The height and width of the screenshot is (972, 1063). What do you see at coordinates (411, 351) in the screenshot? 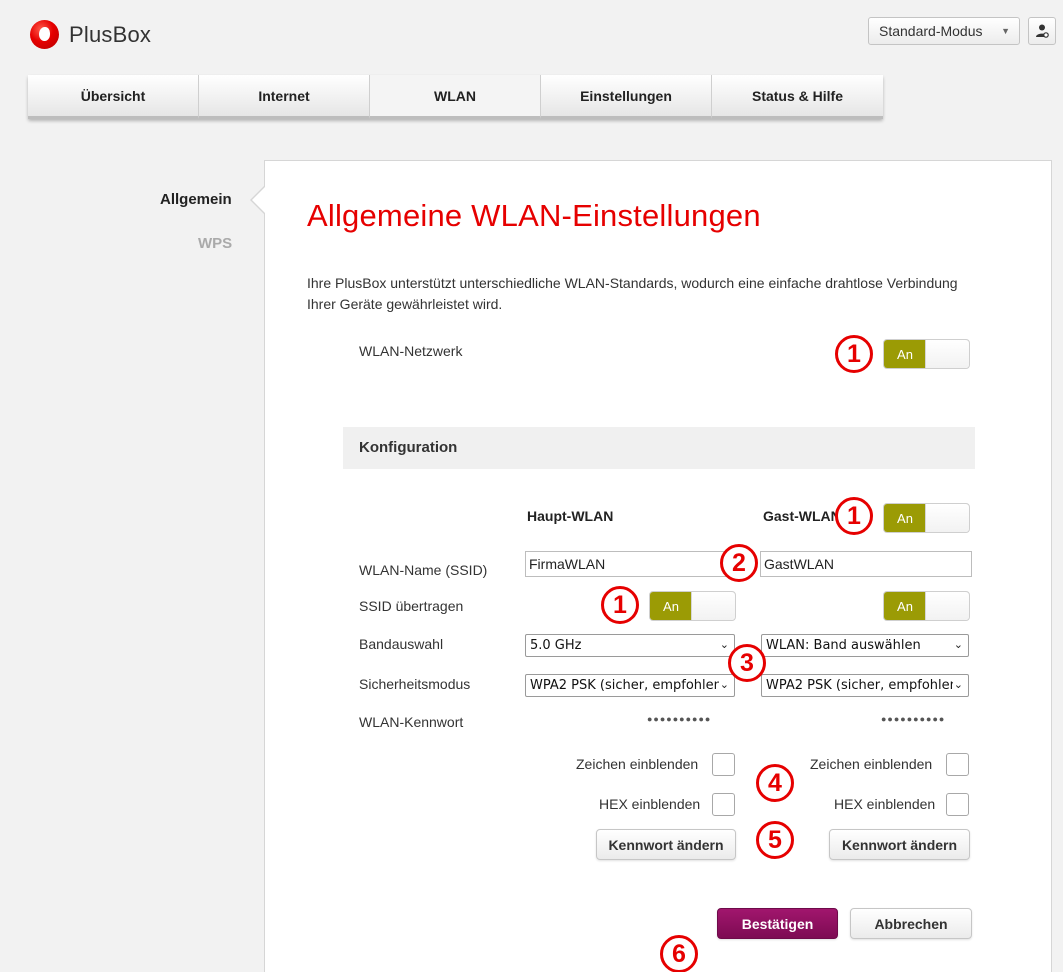
I see `wlan-network-label: WLAN-Netzwerk` at bounding box center [411, 351].